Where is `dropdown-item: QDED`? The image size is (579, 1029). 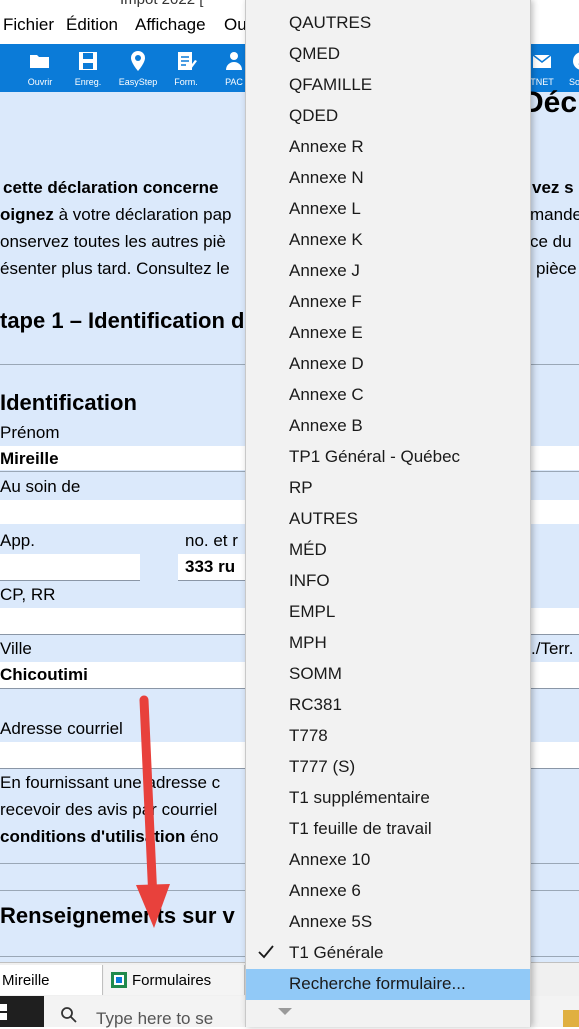 dropdown-item: QDED is located at coordinates (388, 116).